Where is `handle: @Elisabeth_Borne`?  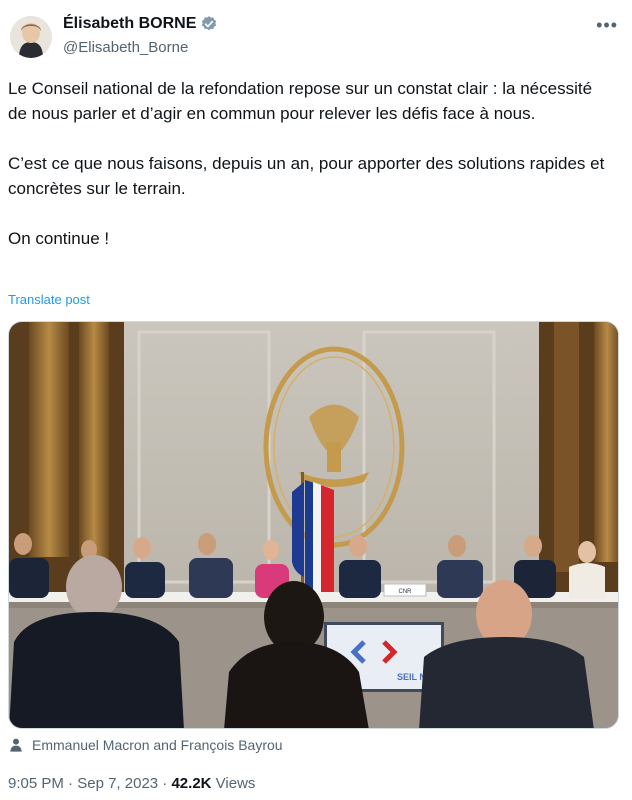 handle: @Elisabeth_Borne is located at coordinates (125, 47).